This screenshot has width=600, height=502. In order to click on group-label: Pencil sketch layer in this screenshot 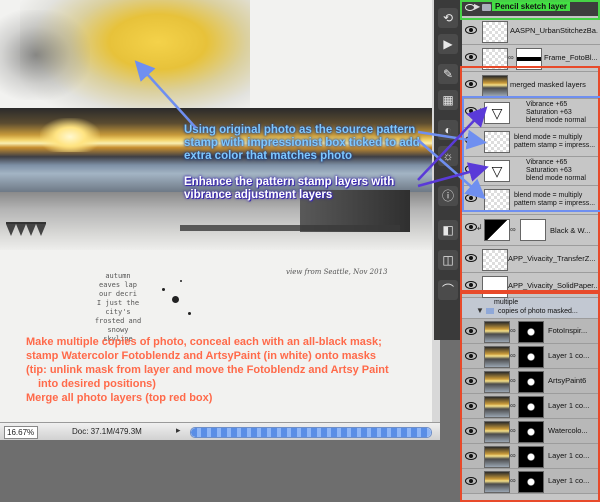, I will do `click(531, 6)`.